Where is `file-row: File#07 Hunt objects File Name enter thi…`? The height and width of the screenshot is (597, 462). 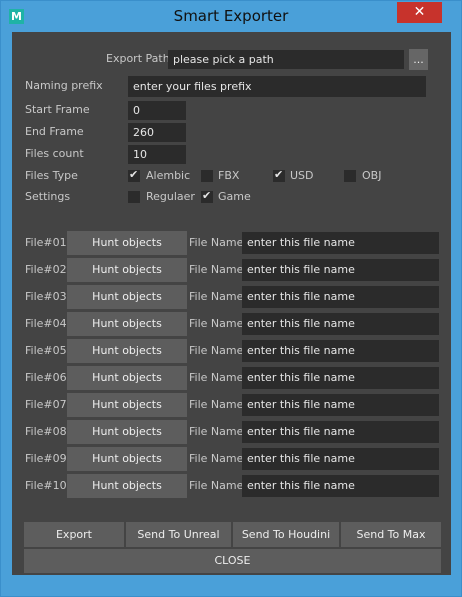 file-row: File#07 Hunt objects File Name enter thi… is located at coordinates (231, 405).